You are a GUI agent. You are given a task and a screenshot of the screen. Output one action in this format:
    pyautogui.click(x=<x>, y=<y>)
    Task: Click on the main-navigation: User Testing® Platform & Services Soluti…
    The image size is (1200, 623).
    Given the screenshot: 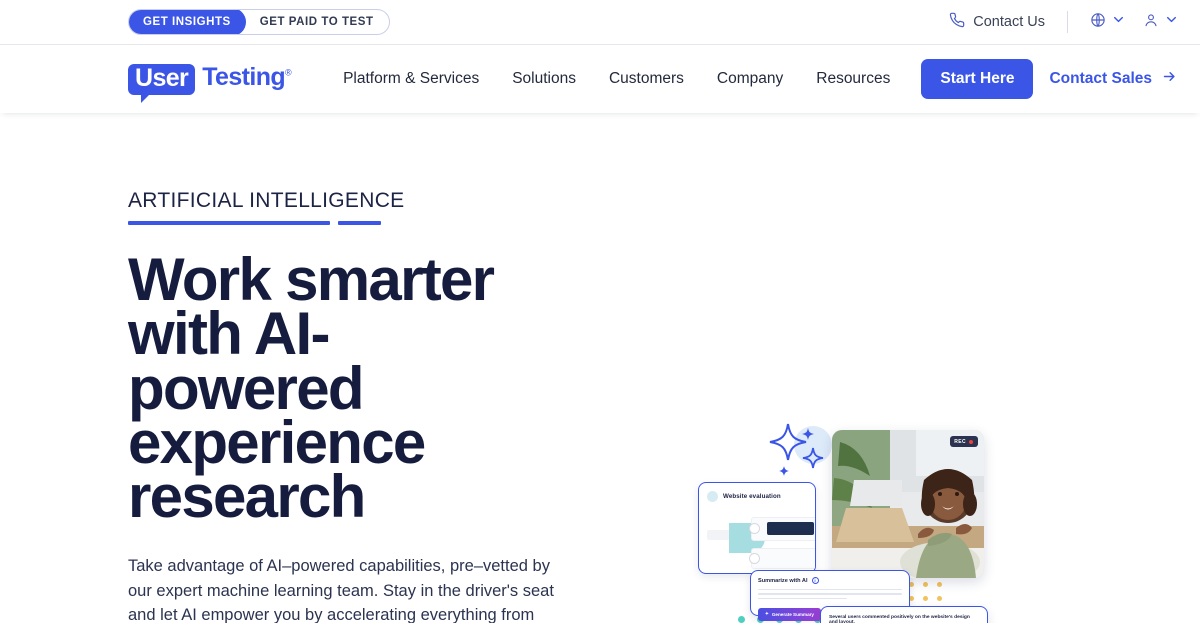 What is the action you would take?
    pyautogui.click(x=600, y=79)
    